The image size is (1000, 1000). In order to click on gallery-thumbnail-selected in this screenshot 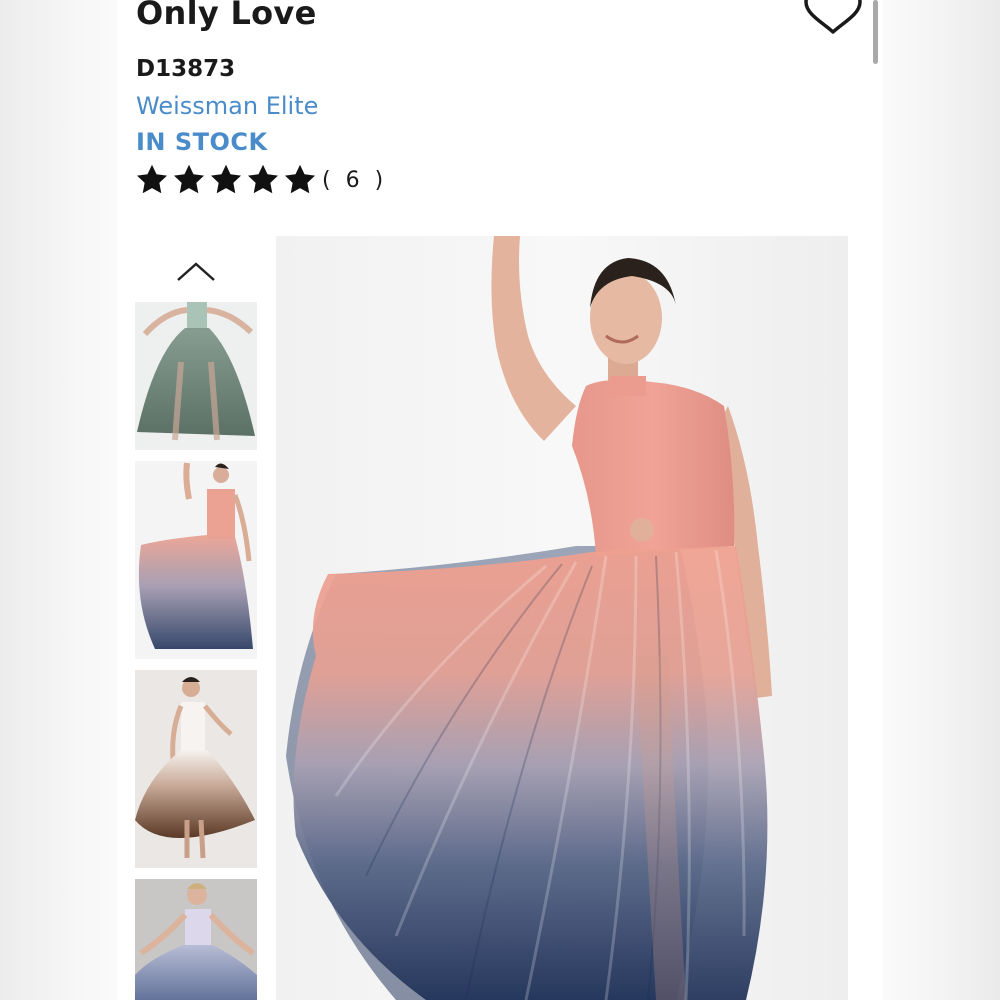, I will do `click(196, 560)`.